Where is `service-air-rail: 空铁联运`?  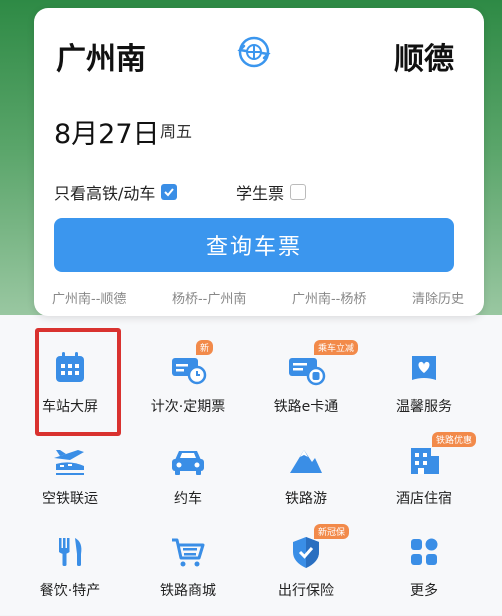 service-air-rail: 空铁联运 is located at coordinates (70, 478).